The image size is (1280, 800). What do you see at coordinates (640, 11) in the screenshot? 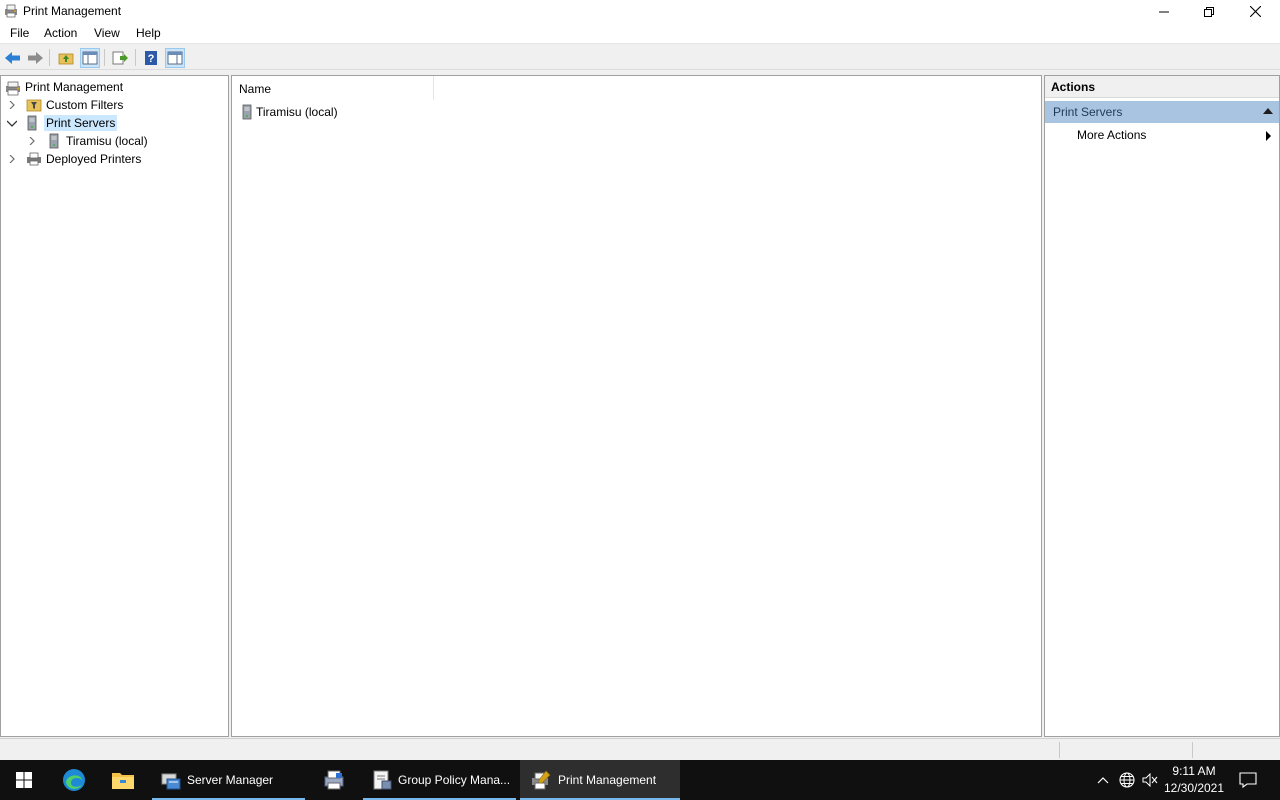
I see `title-bar: Print Management` at bounding box center [640, 11].